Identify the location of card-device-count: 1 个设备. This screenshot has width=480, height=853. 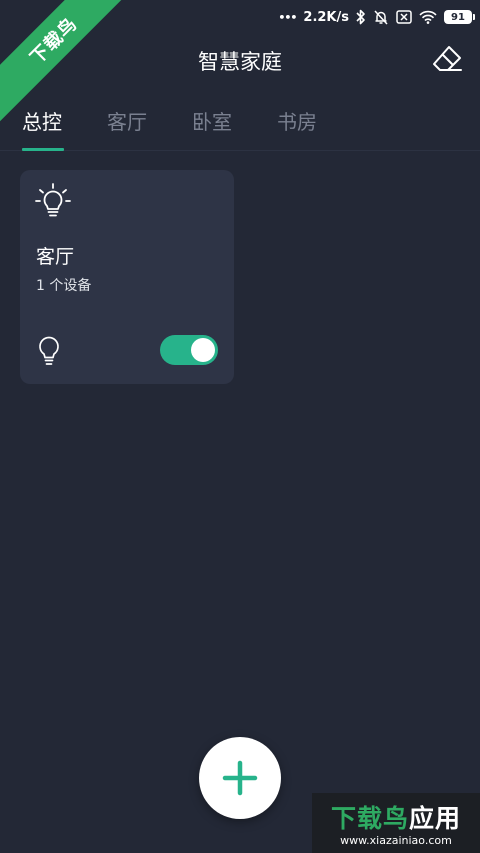
(64, 286).